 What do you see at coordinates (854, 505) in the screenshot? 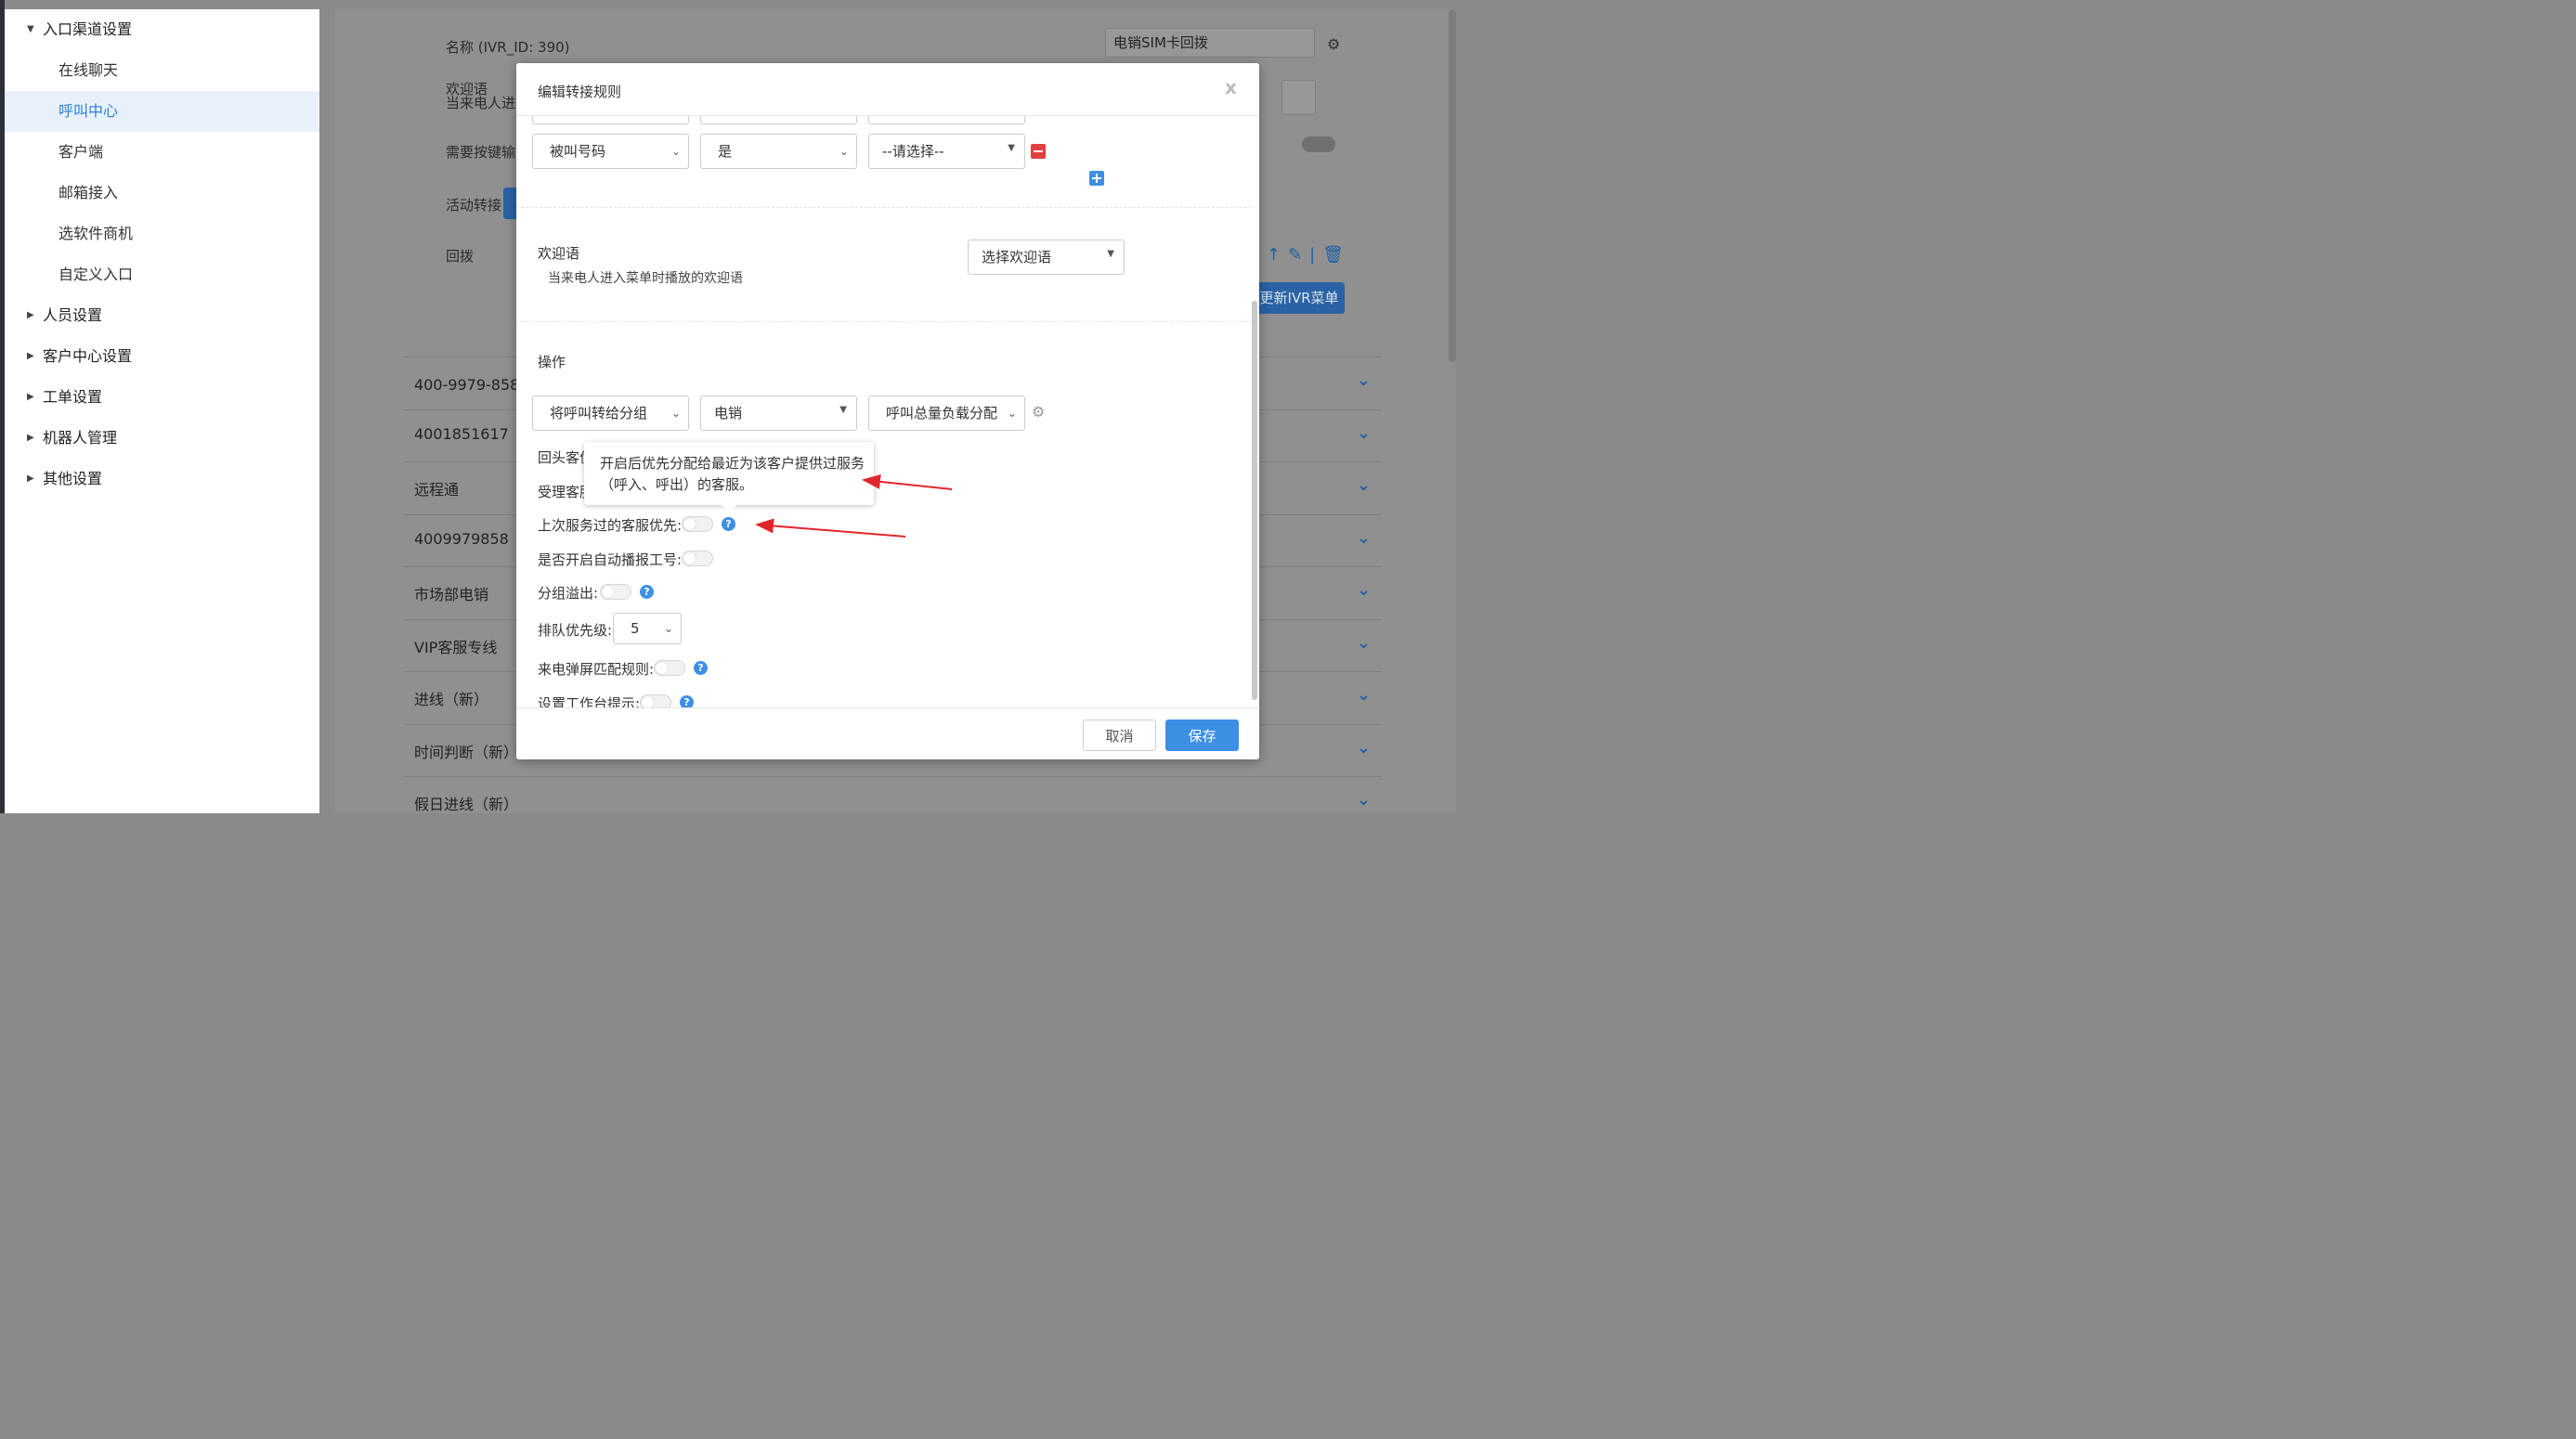
I see `annotation-arrows` at bounding box center [854, 505].